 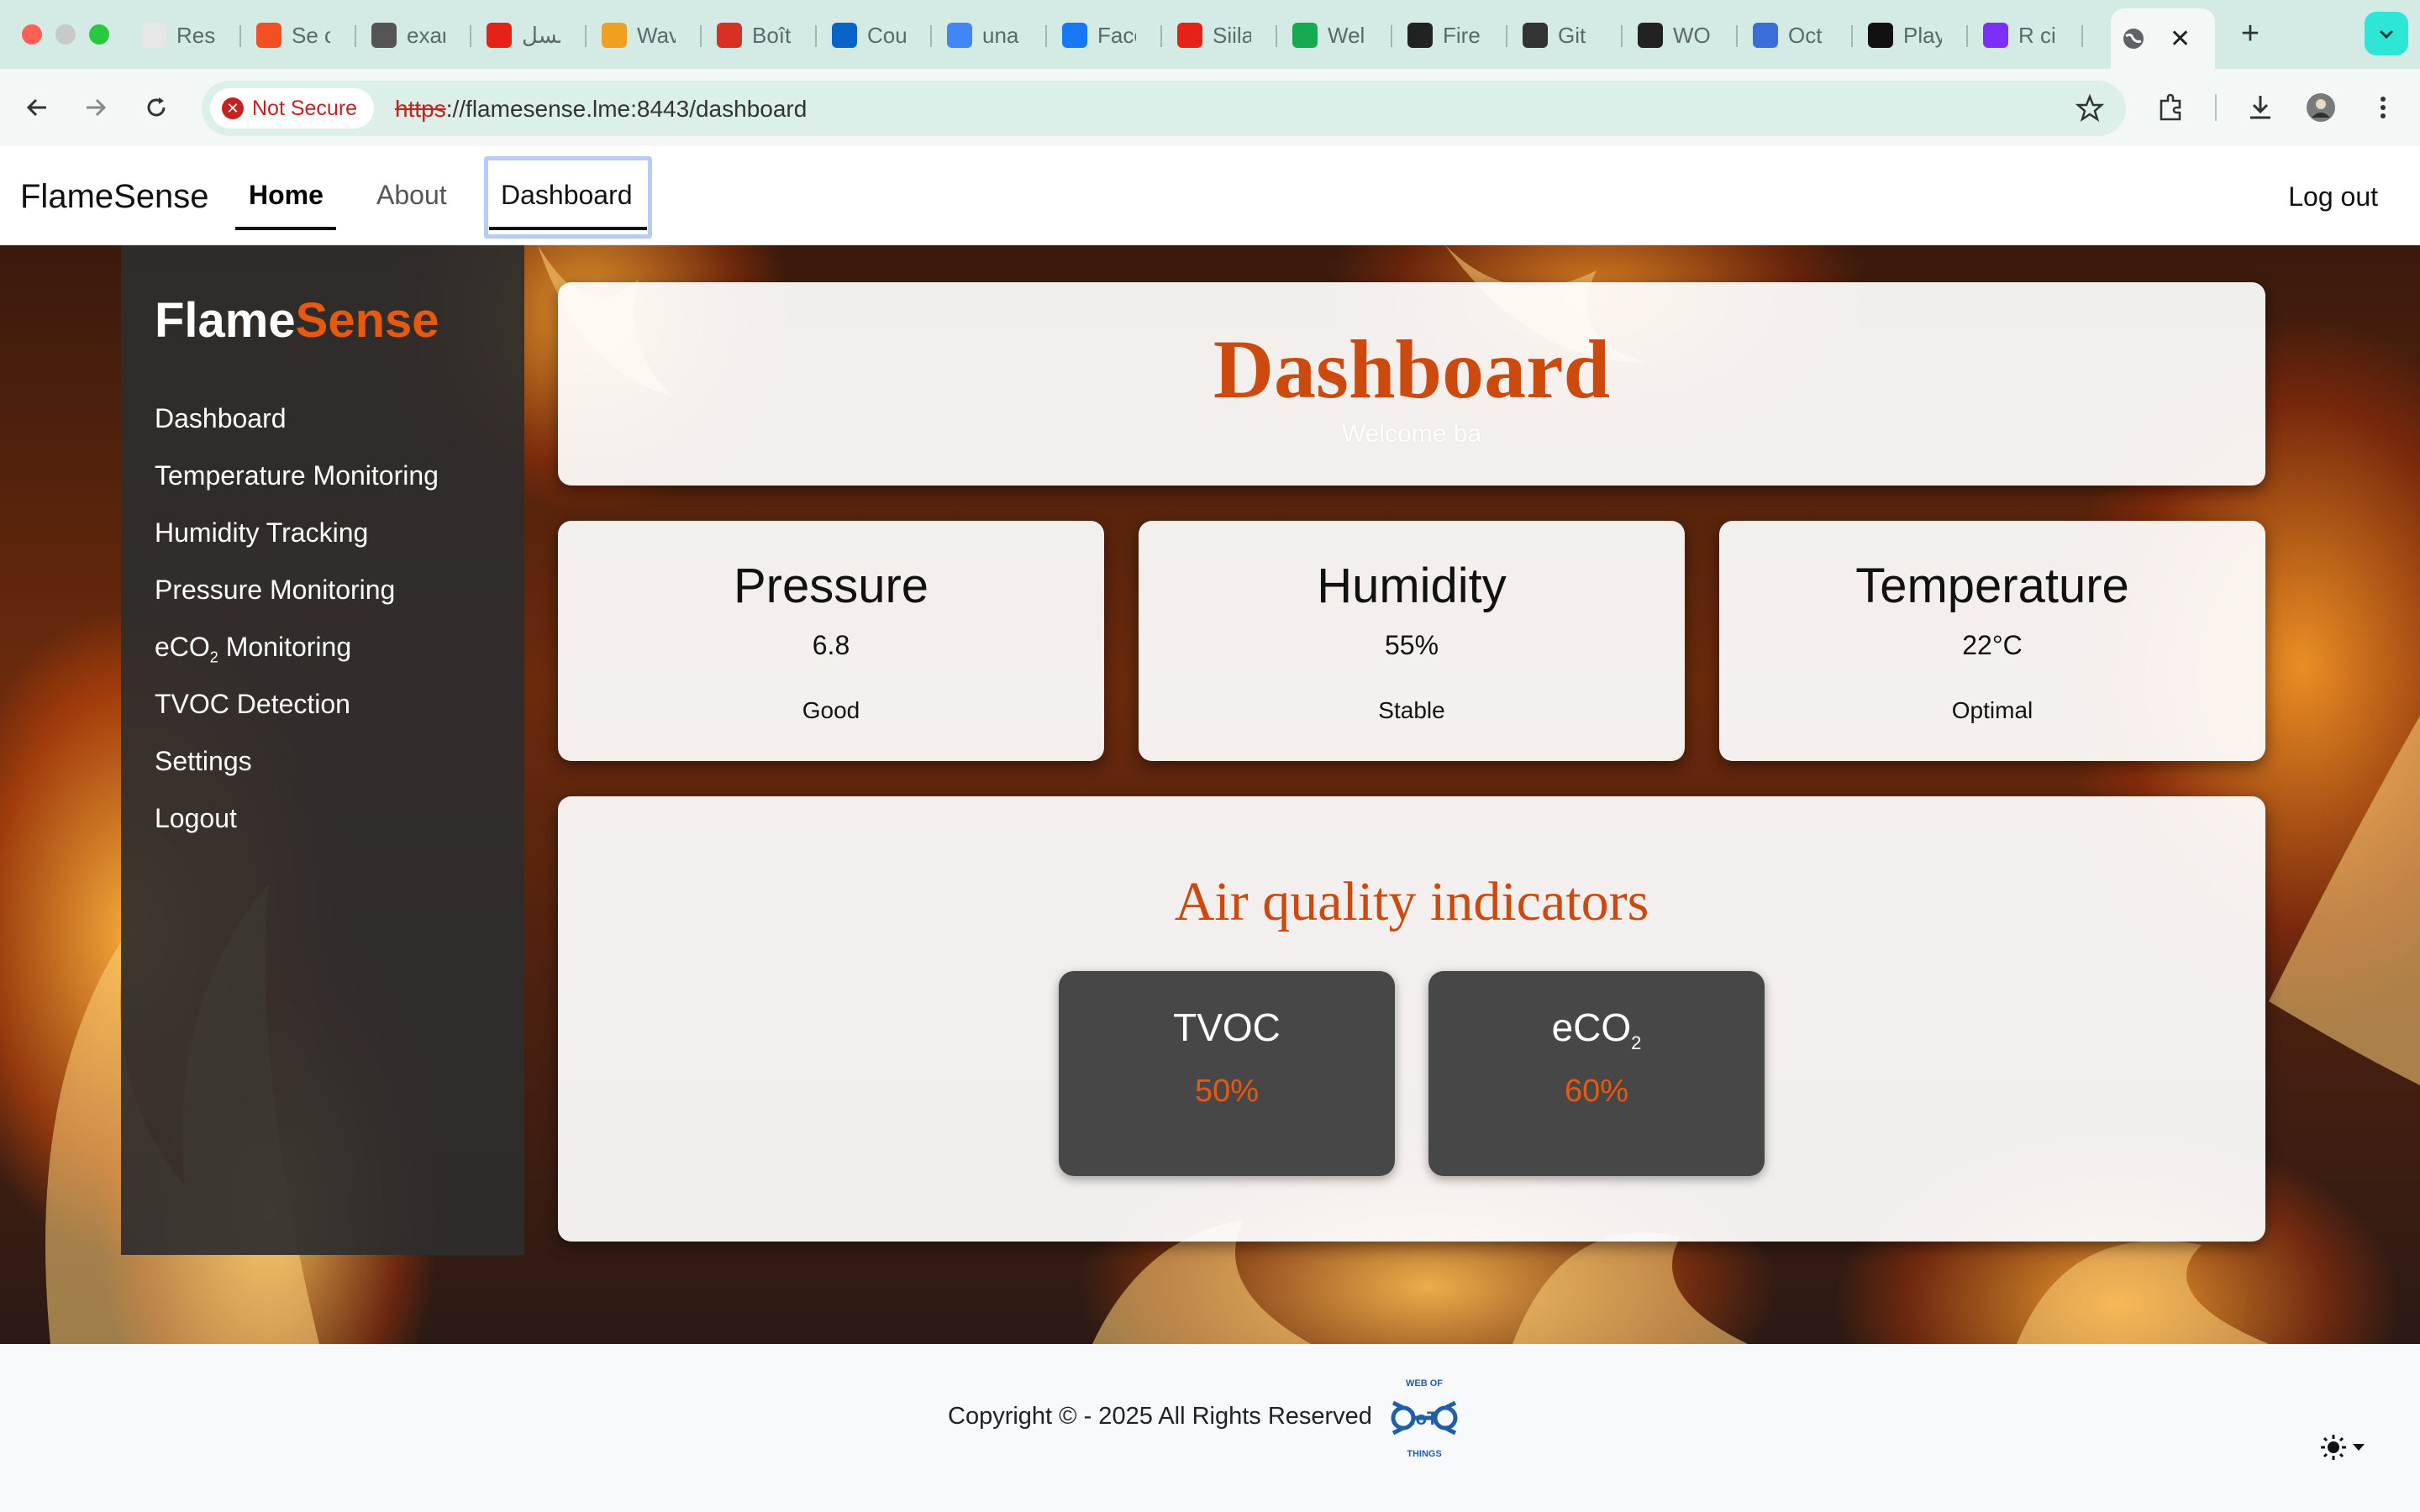 What do you see at coordinates (184, 35) in the screenshot?
I see `browser-tab: Rest` at bounding box center [184, 35].